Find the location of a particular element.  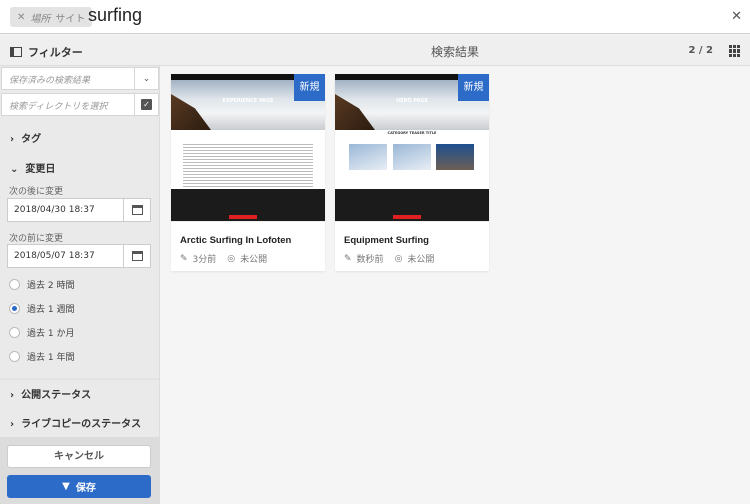

sidebar-footer: キャンセル ▼ 保存 is located at coordinates (79, 470).